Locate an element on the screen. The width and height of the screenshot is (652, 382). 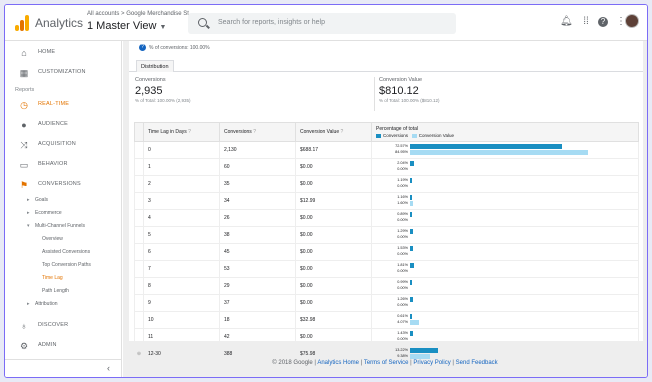
header-conversions: Conversions ? is located at coordinates (257, 132).